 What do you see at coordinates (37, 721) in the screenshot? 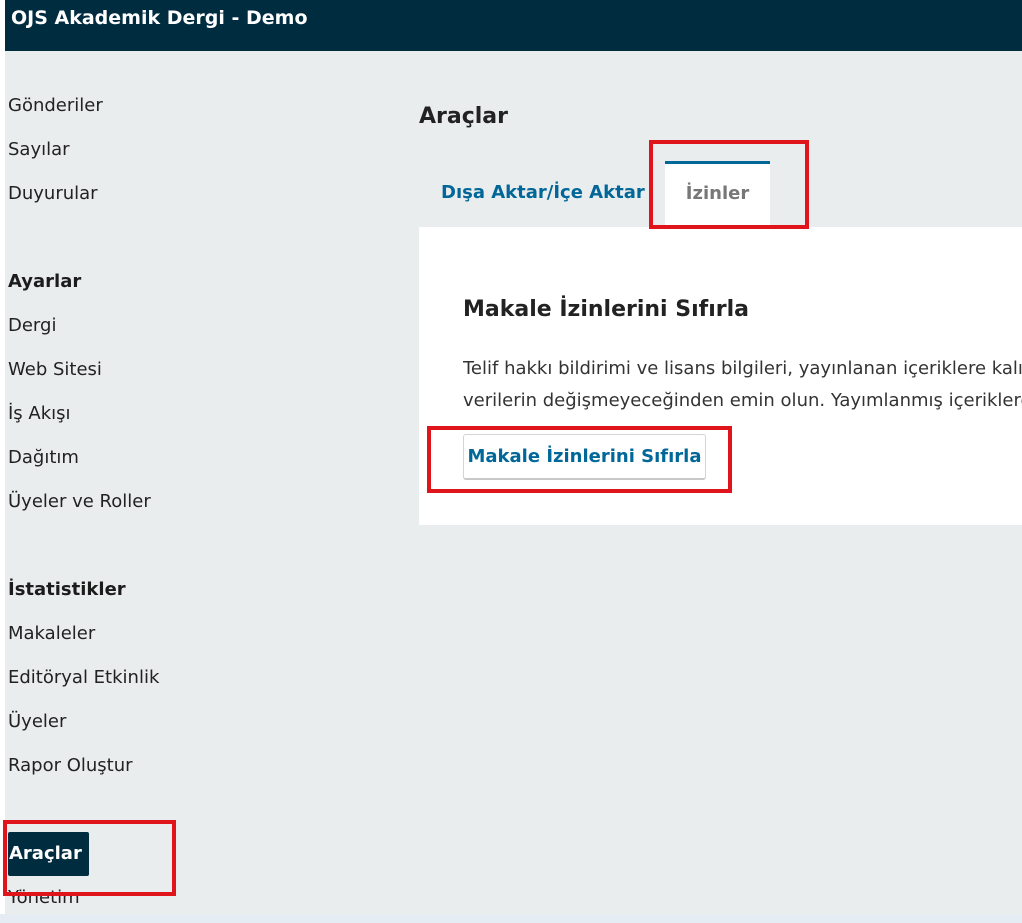
I see `sidebar-item-users: Üyeler` at bounding box center [37, 721].